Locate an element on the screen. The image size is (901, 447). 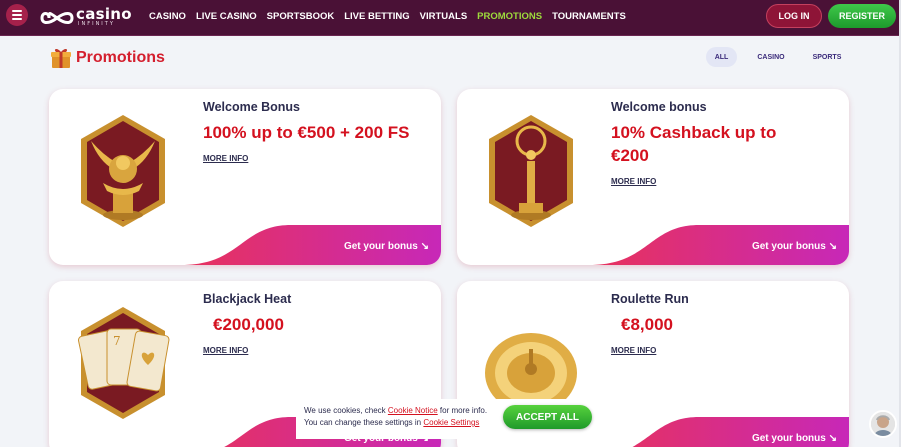
nav-virtuals: VIRTUALS is located at coordinates (444, 16).